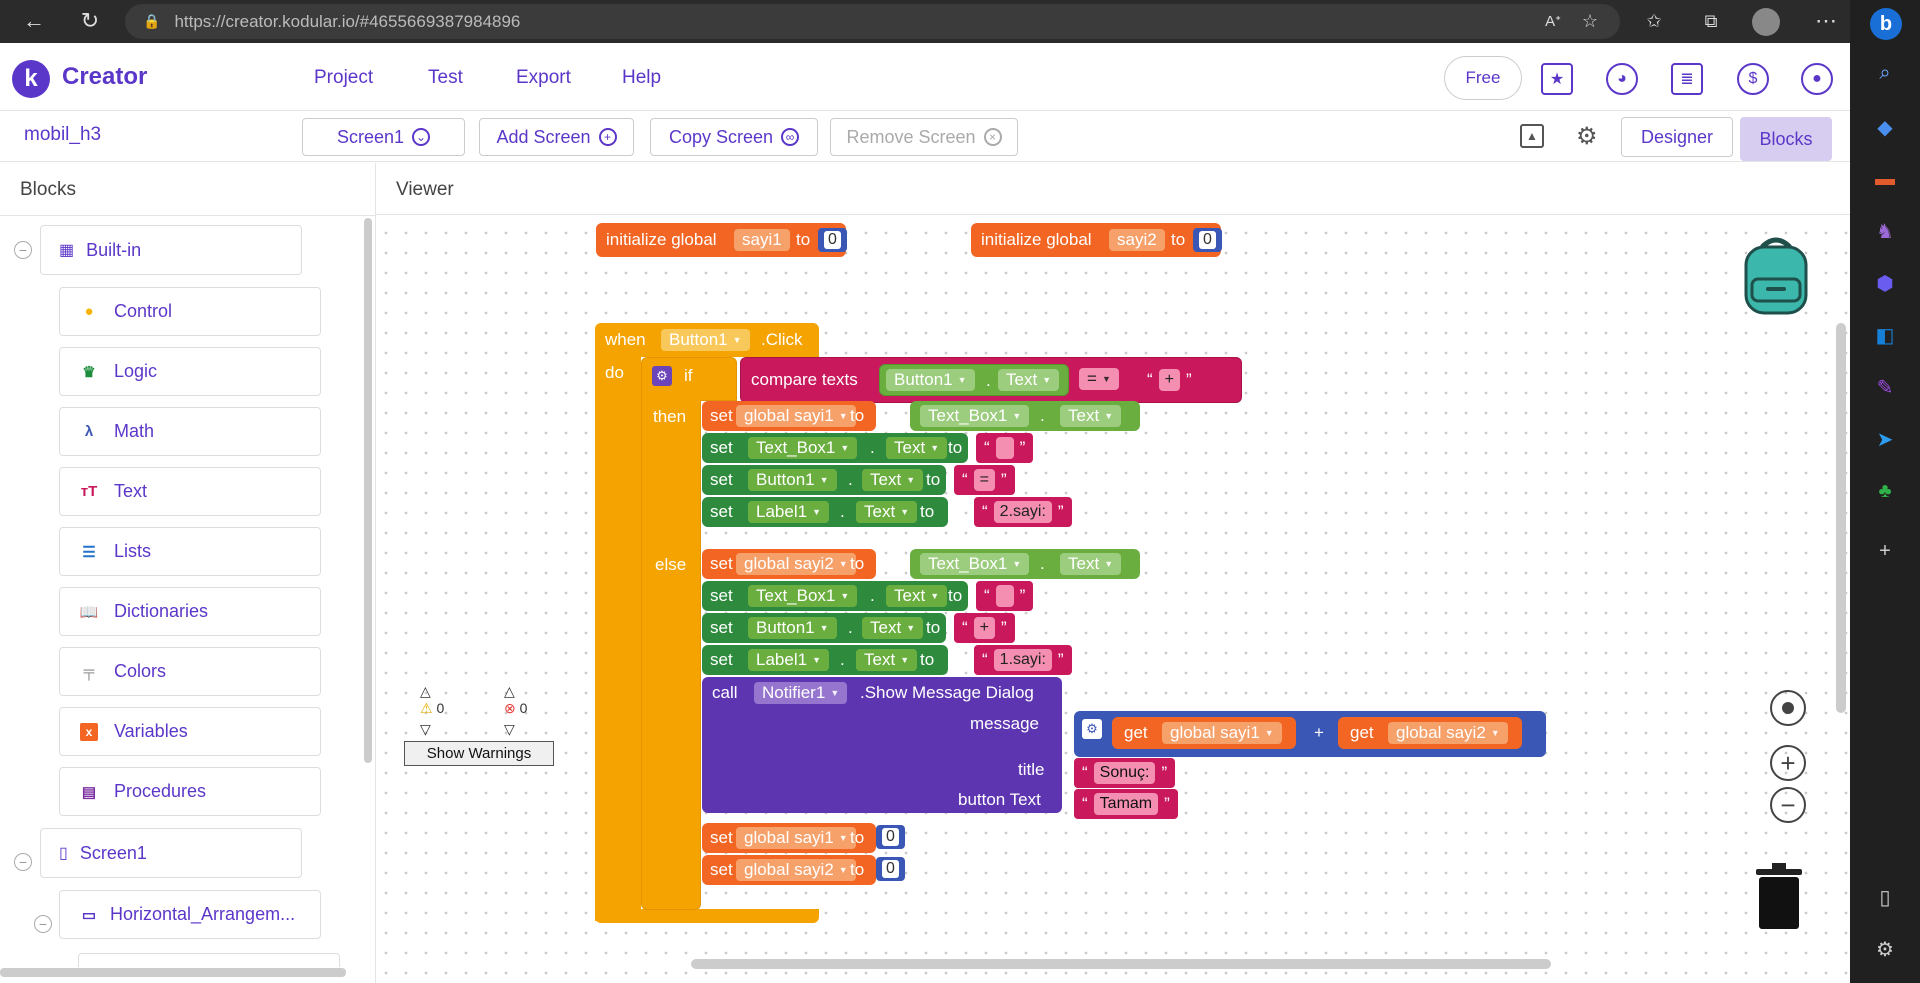 The image size is (1920, 983). Describe the element at coordinates (1817, 79) in the screenshot. I see `account-icon: ●` at that location.